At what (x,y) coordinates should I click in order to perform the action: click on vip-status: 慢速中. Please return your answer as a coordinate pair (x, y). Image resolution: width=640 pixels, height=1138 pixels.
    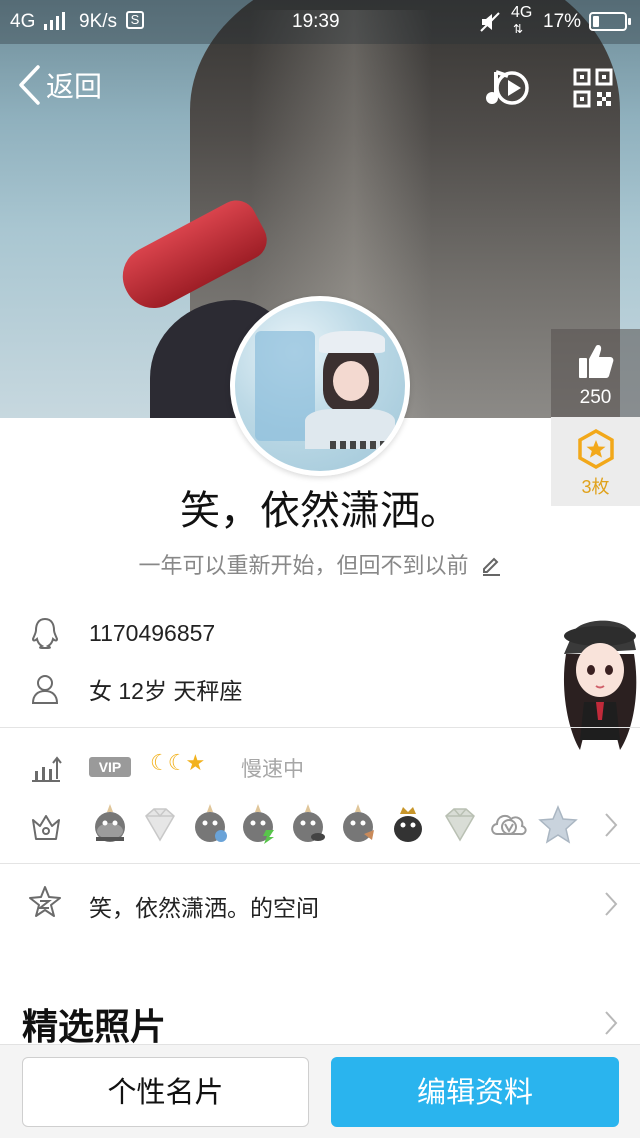
    Looking at the image, I should click on (272, 769).